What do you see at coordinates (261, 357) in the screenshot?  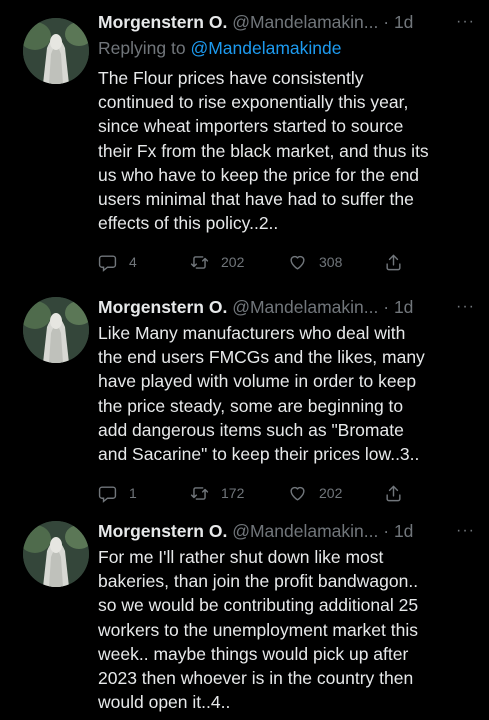 I see `tweet-text-line: the end users FMCGs and the likes, many` at bounding box center [261, 357].